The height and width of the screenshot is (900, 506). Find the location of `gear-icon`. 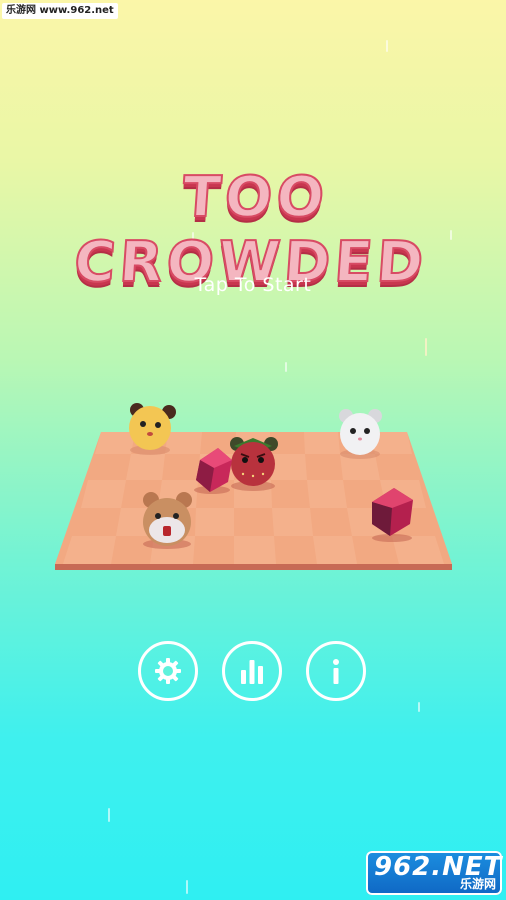

gear-icon is located at coordinates (168, 671).